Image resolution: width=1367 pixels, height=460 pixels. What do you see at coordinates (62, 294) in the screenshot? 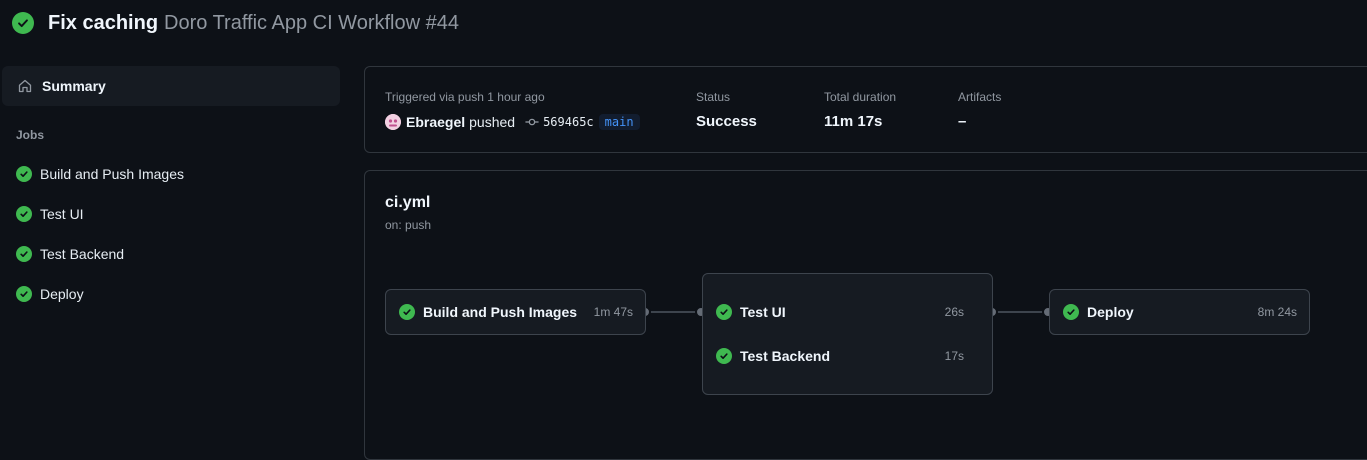
I see `sidebar-item-label: Deploy` at bounding box center [62, 294].